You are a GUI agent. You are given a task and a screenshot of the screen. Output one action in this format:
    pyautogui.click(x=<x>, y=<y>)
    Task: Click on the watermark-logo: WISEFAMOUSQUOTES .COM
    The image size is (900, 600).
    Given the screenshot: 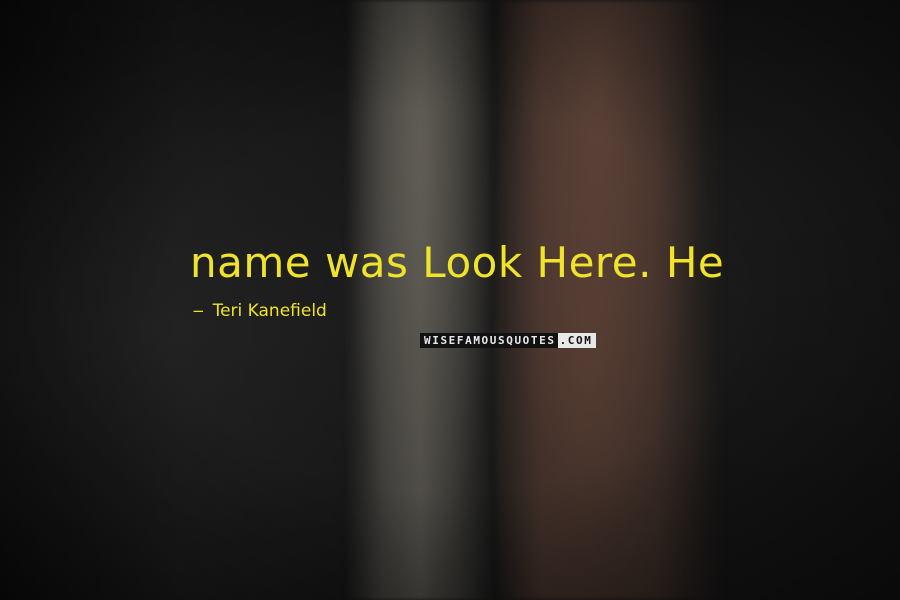 What is the action you would take?
    pyautogui.click(x=508, y=340)
    